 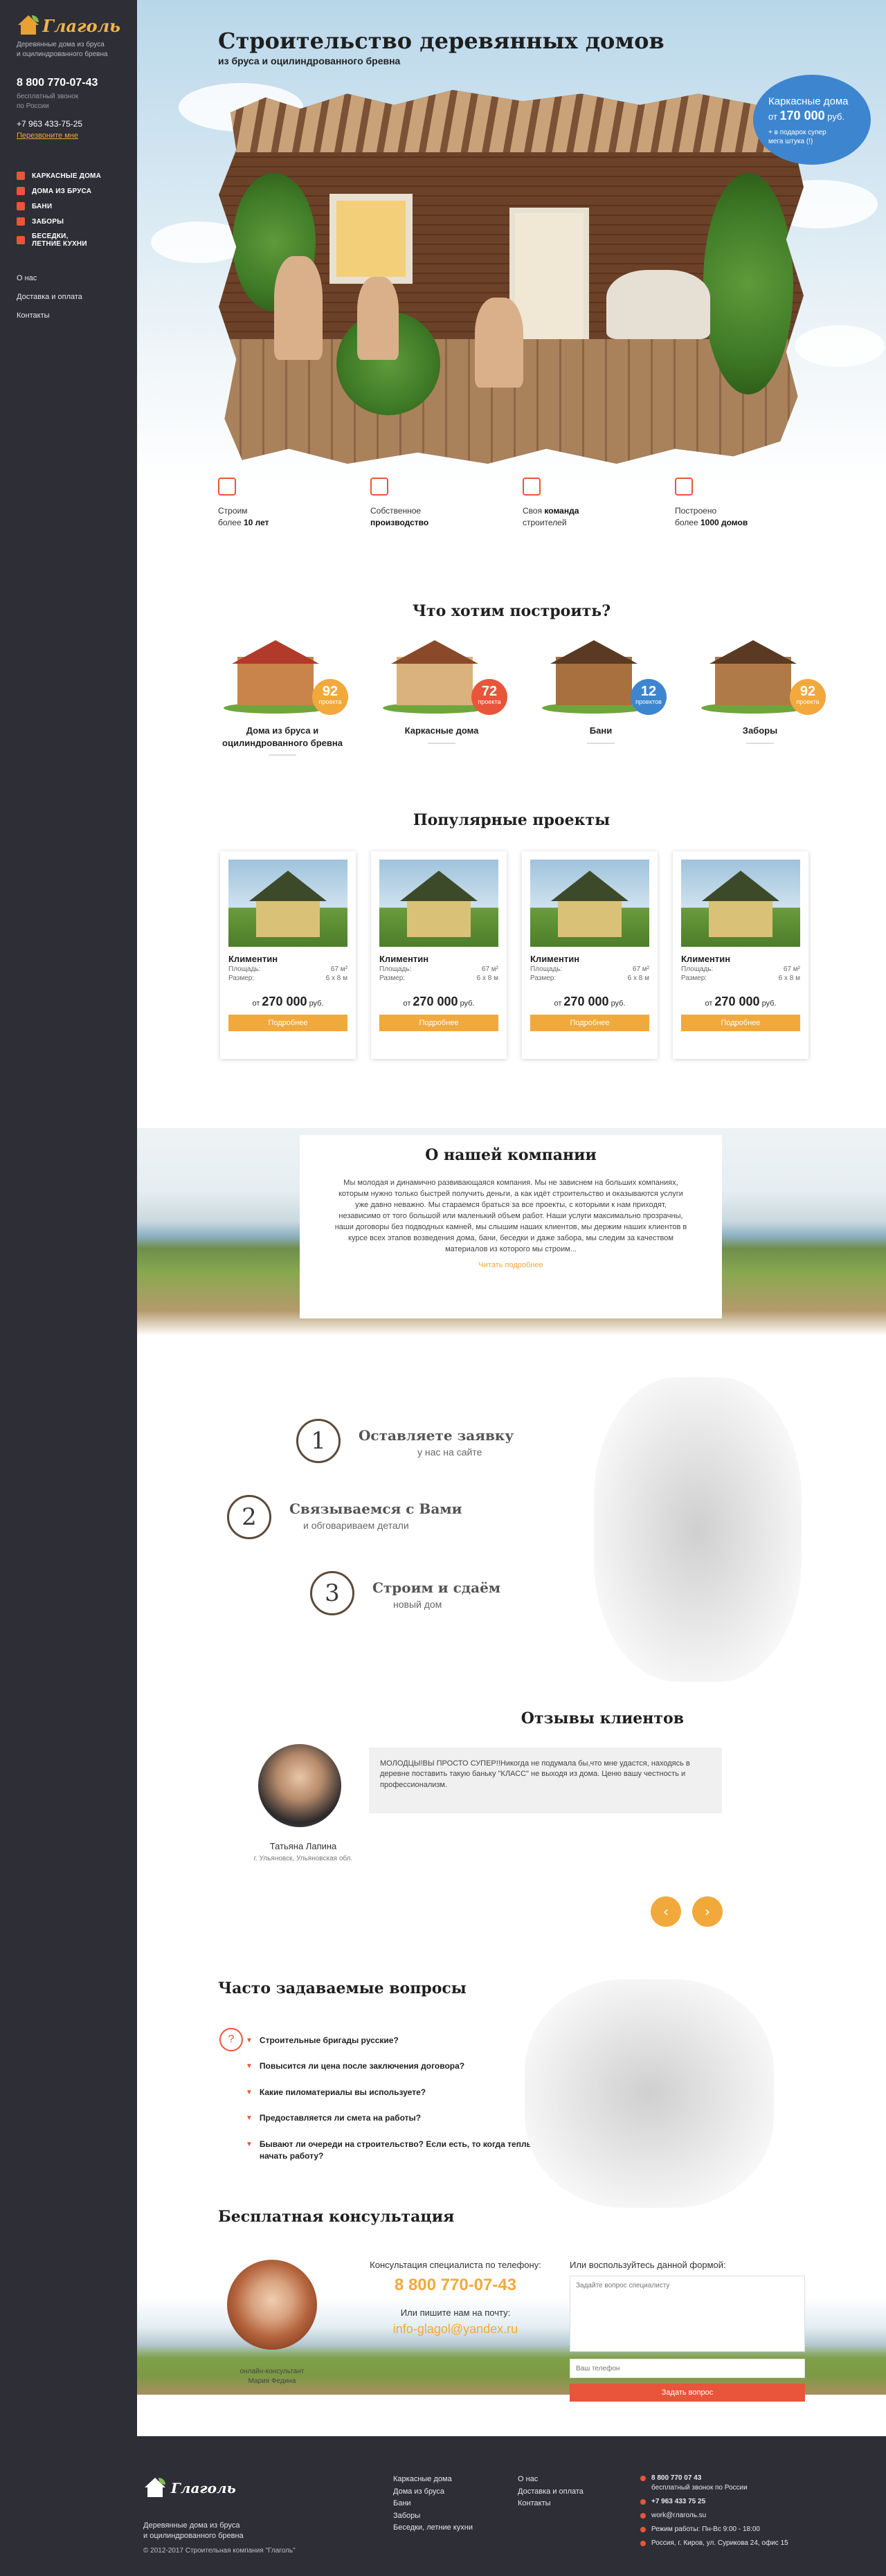 What do you see at coordinates (299, 1785) in the screenshot?
I see `reviewer-avatar` at bounding box center [299, 1785].